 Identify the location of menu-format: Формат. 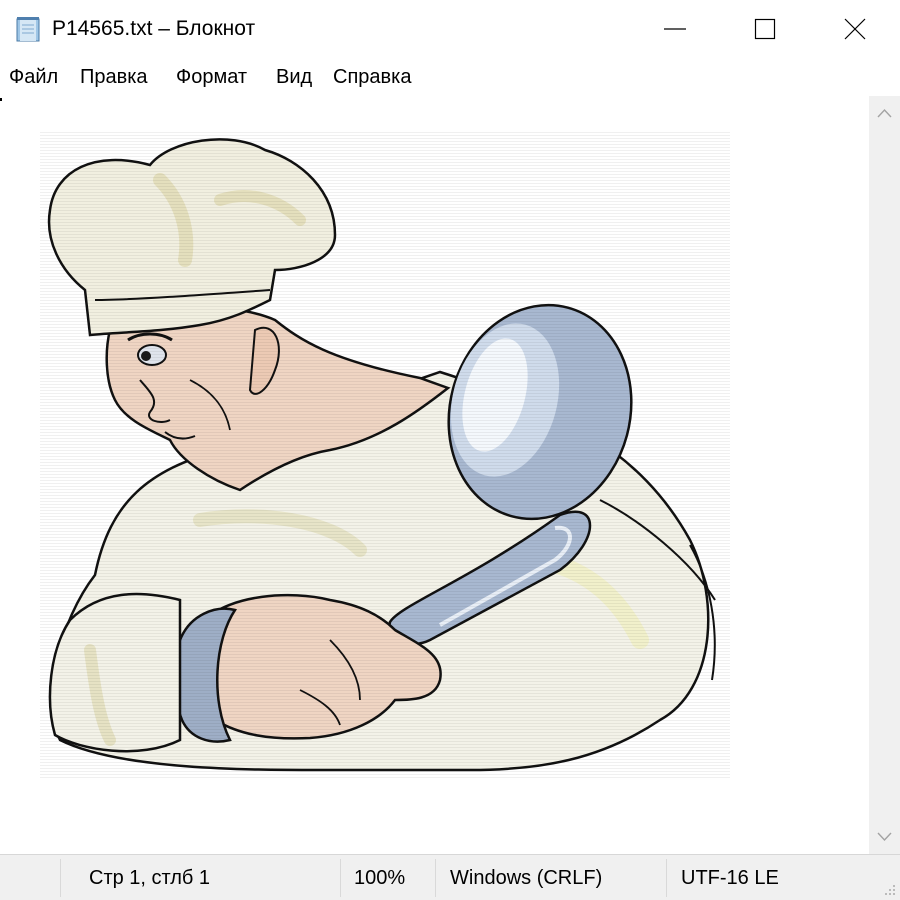
(211, 77).